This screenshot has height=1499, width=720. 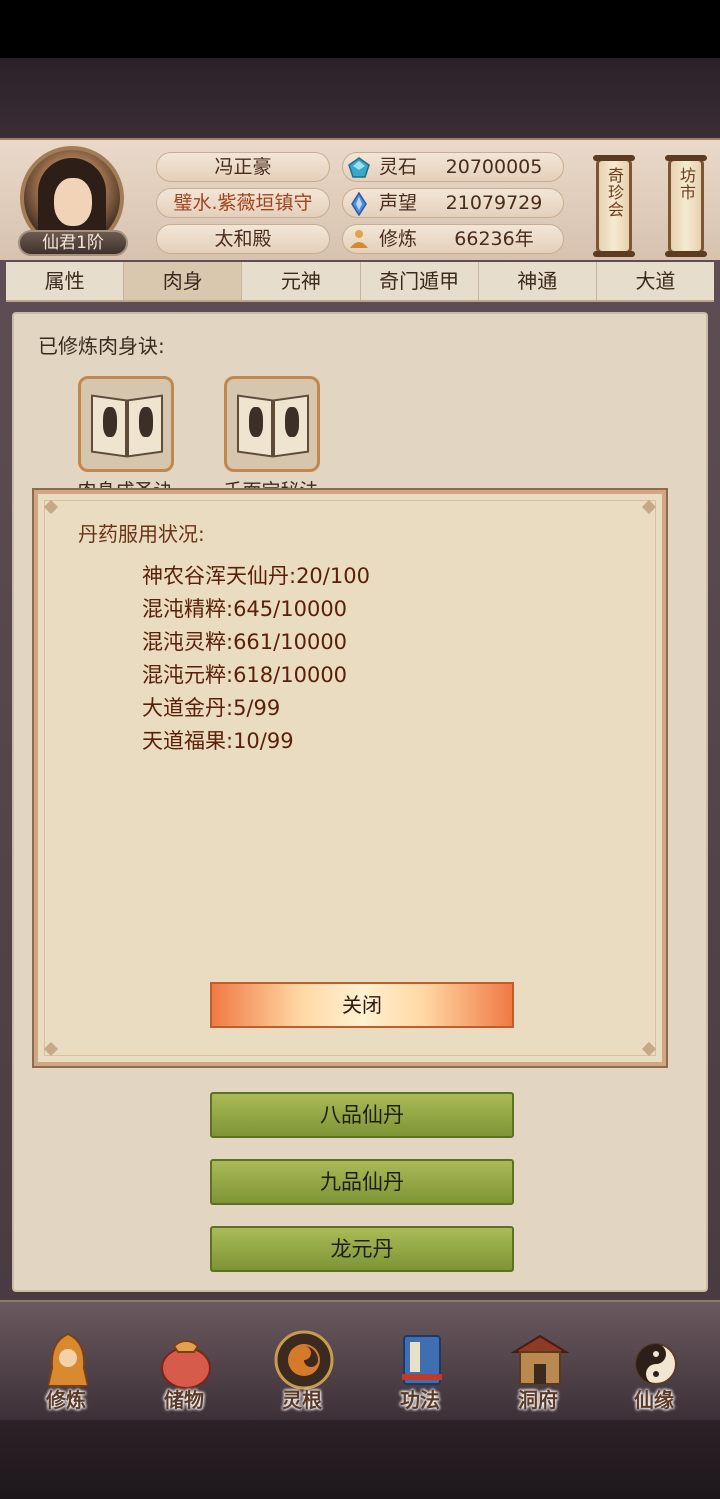 What do you see at coordinates (245, 642) in the screenshot?
I see `pill-status-row: 混沌灵粹:661/10000` at bounding box center [245, 642].